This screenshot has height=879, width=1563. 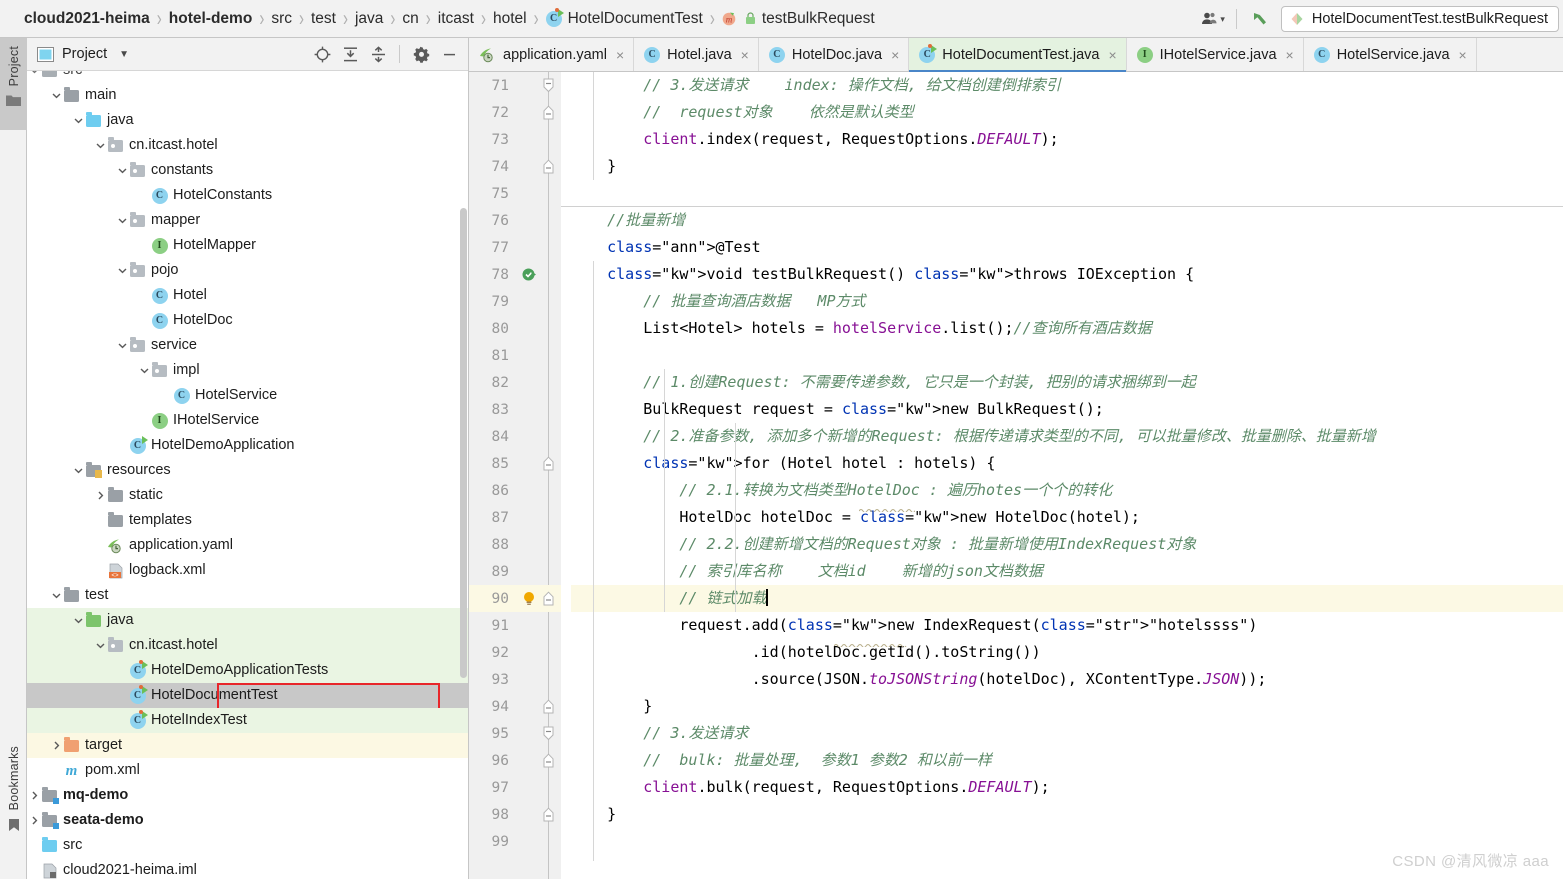 I want to click on tree-node: pojo, so click(x=247, y=270).